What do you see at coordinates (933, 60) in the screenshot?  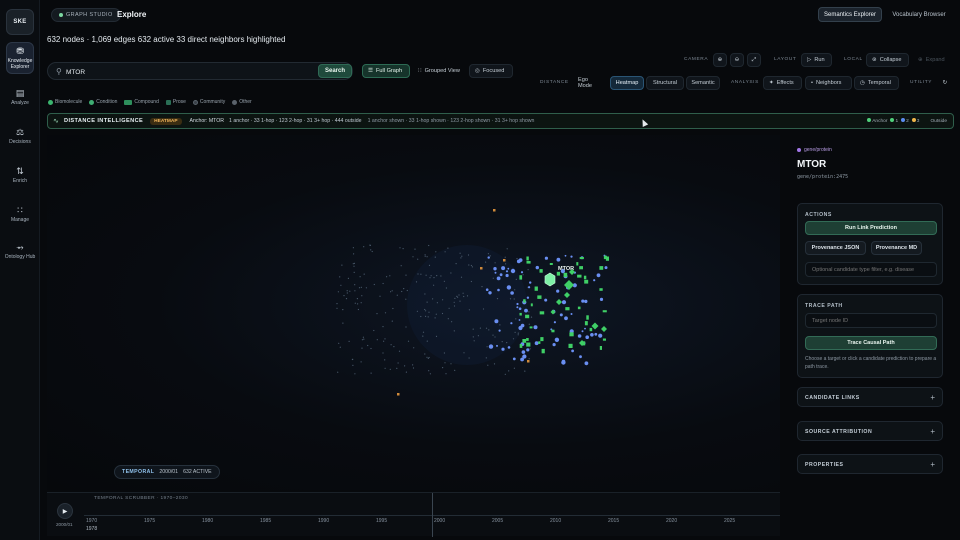 I see `expand-button: ⊕ Expand` at bounding box center [933, 60].